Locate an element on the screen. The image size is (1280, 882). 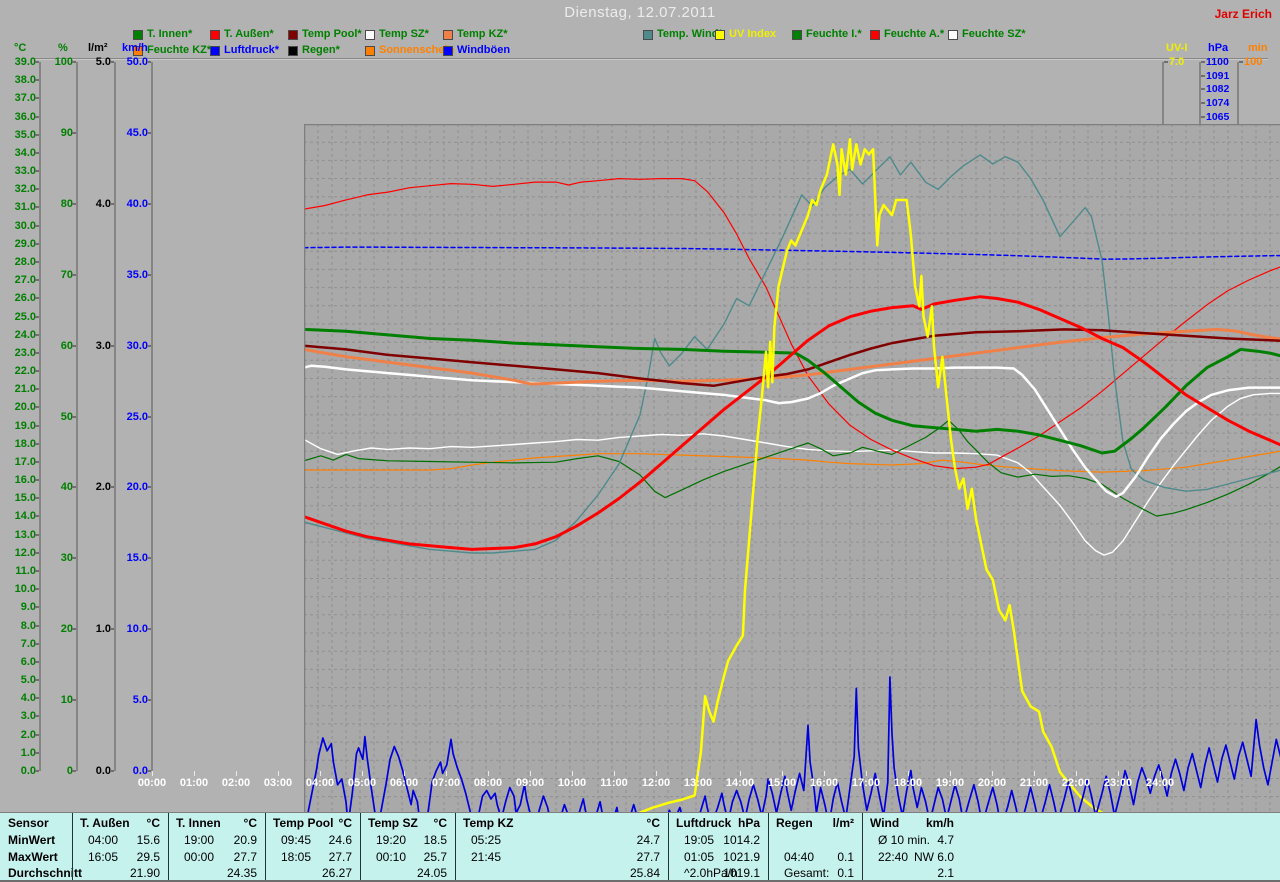
table-cell-min-value: 4.7 is located at coordinates (945, 840).